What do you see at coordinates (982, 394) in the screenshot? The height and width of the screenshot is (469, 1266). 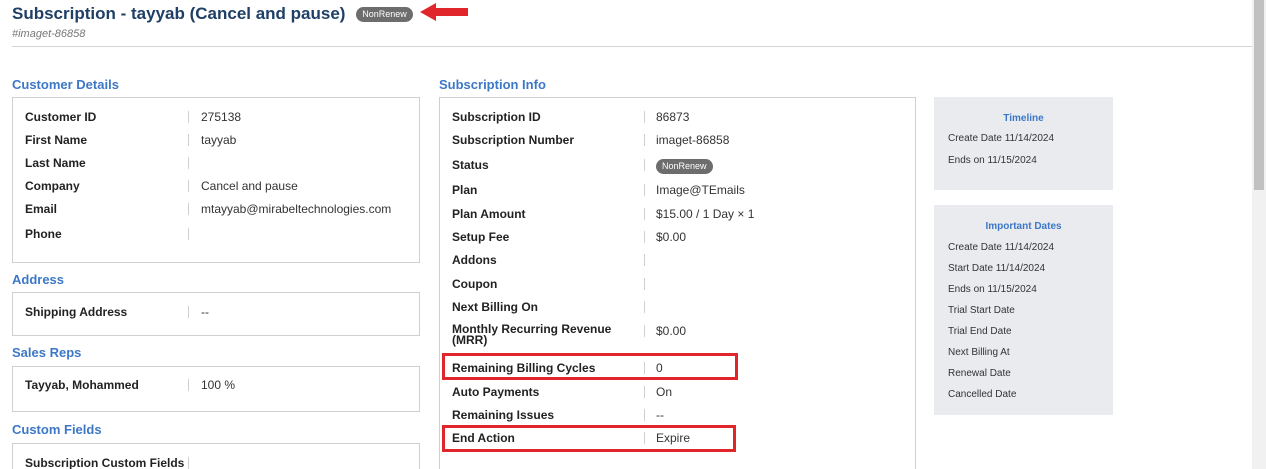 I see `important-date-line: Cancelled Date` at bounding box center [982, 394].